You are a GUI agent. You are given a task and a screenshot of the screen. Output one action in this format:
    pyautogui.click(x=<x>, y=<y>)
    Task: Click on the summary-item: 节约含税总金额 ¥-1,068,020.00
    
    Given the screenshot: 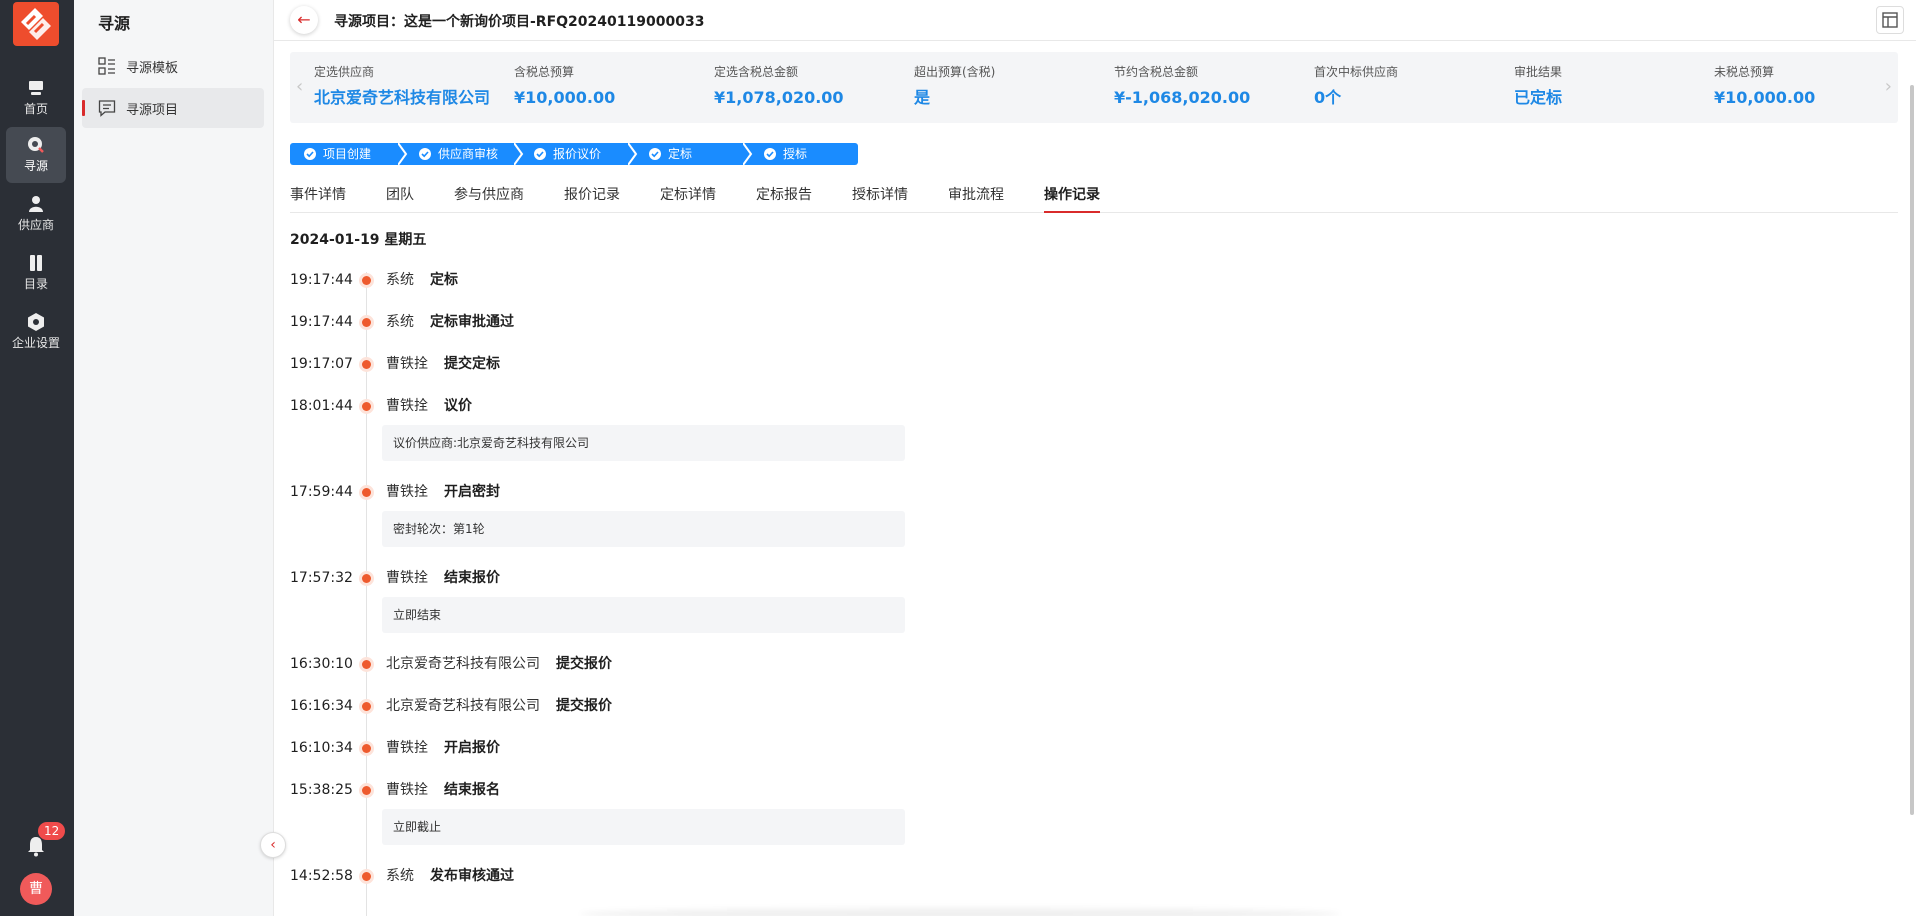 What is the action you would take?
    pyautogui.click(x=1182, y=86)
    